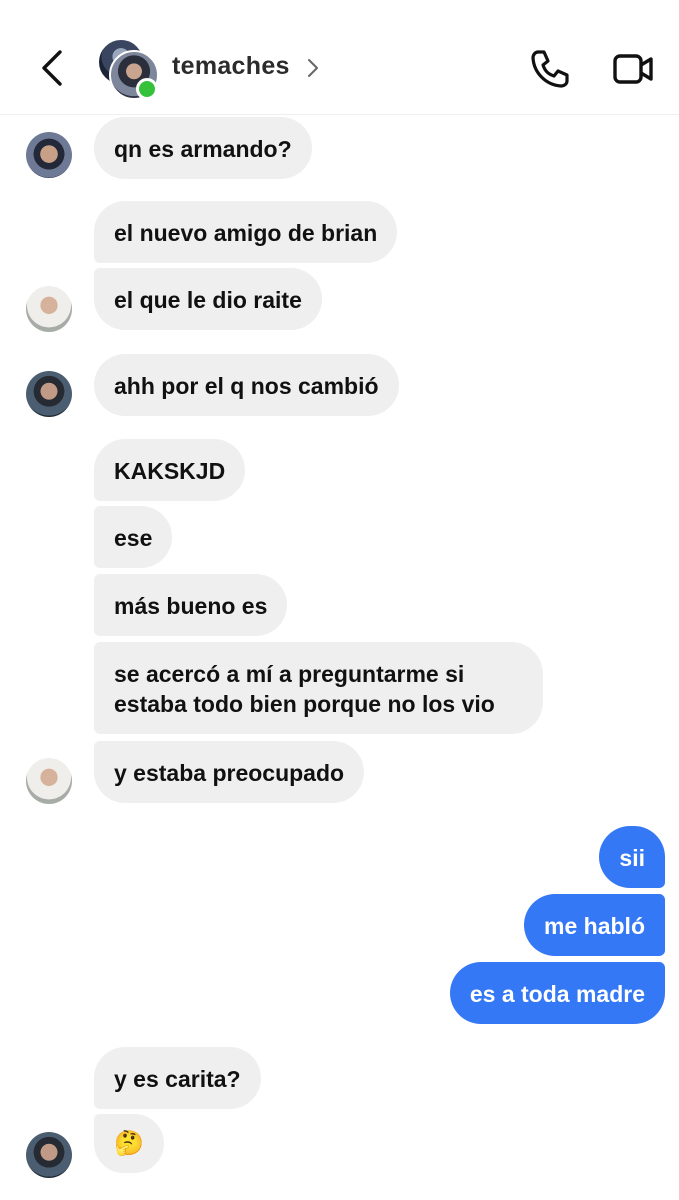  What do you see at coordinates (229, 772) in the screenshot?
I see `incoming-message: y estaba preocupado` at bounding box center [229, 772].